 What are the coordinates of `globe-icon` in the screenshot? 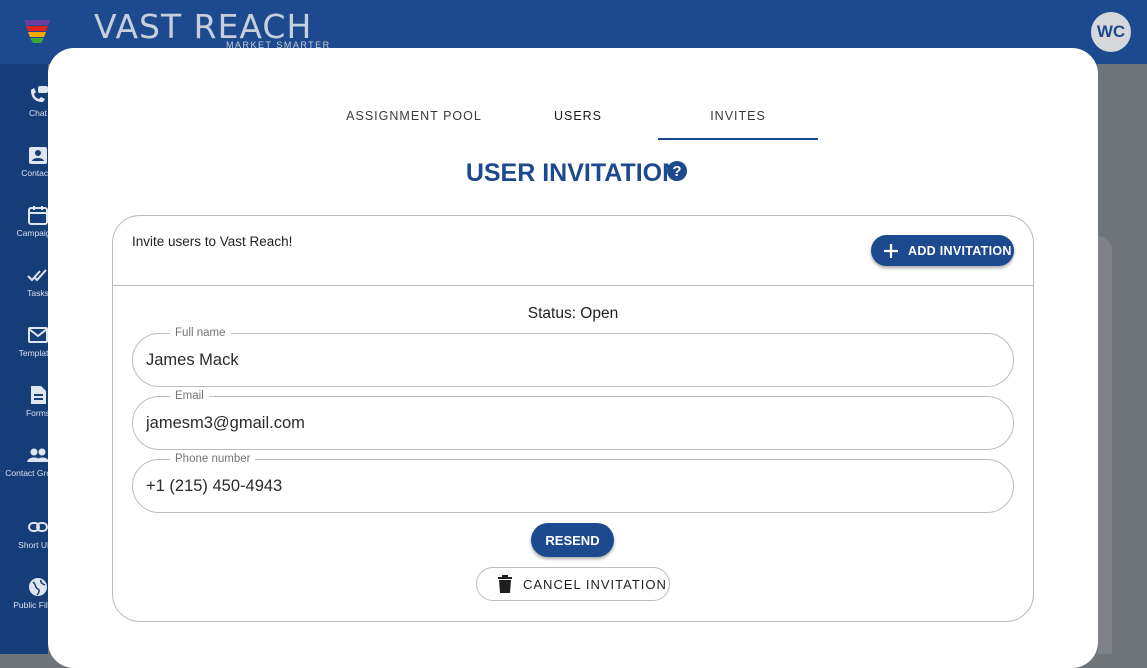 It's located at (38, 587).